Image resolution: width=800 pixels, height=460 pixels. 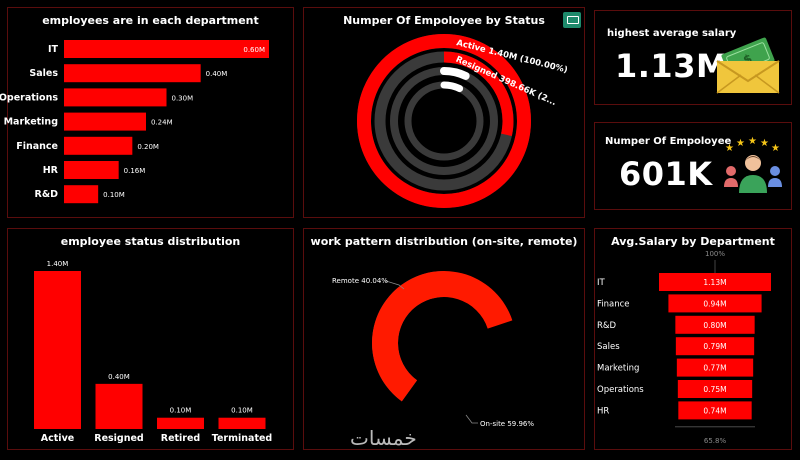 What do you see at coordinates (714, 346) in the screenshot?
I see `funnel-value-label: 0.79M` at bounding box center [714, 346].